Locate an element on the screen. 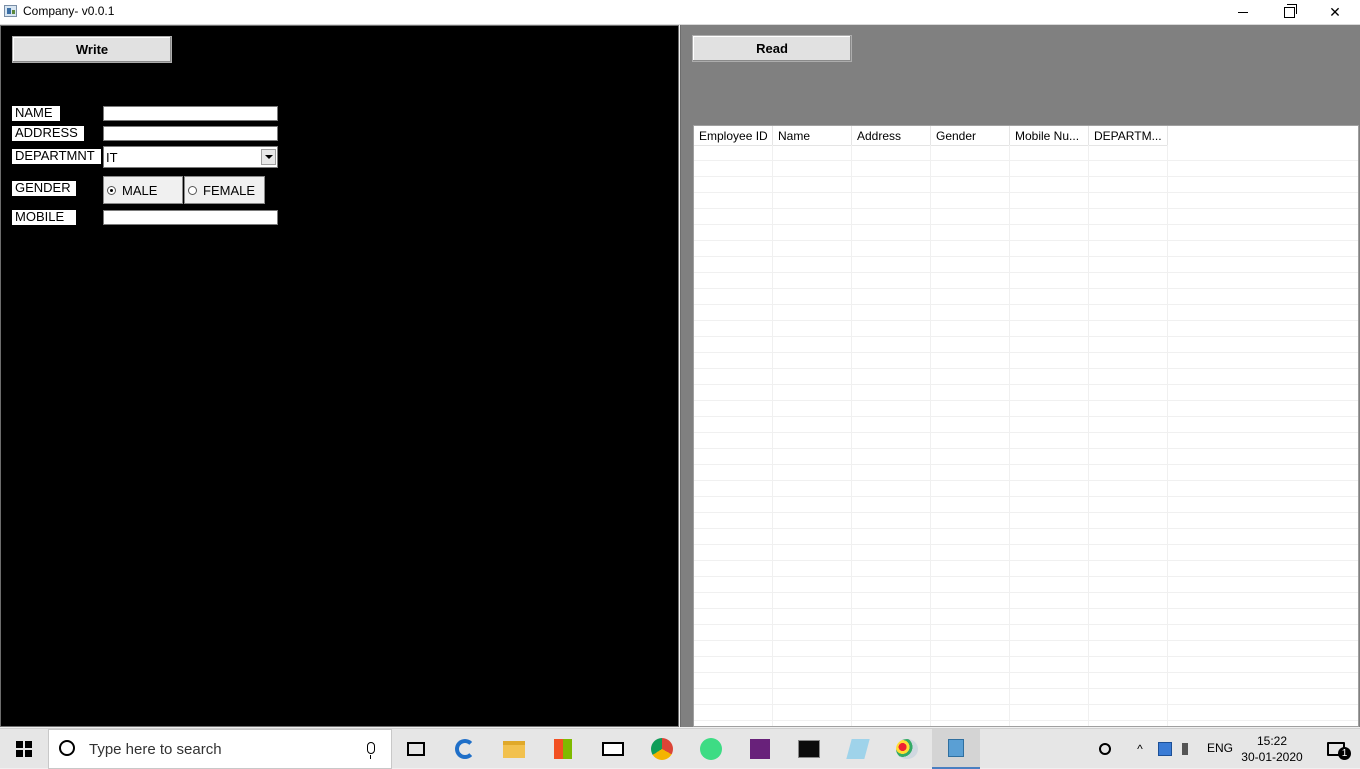 This screenshot has height=769, width=1360. android-studio-icon is located at coordinates (711, 749).